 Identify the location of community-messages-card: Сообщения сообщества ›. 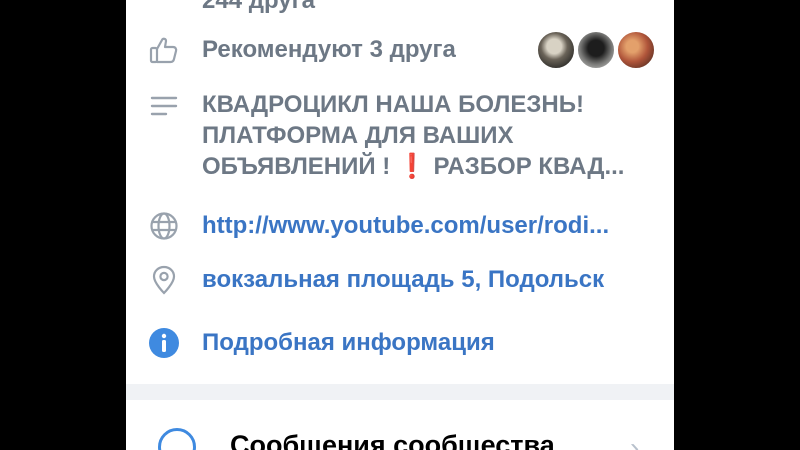
(400, 425).